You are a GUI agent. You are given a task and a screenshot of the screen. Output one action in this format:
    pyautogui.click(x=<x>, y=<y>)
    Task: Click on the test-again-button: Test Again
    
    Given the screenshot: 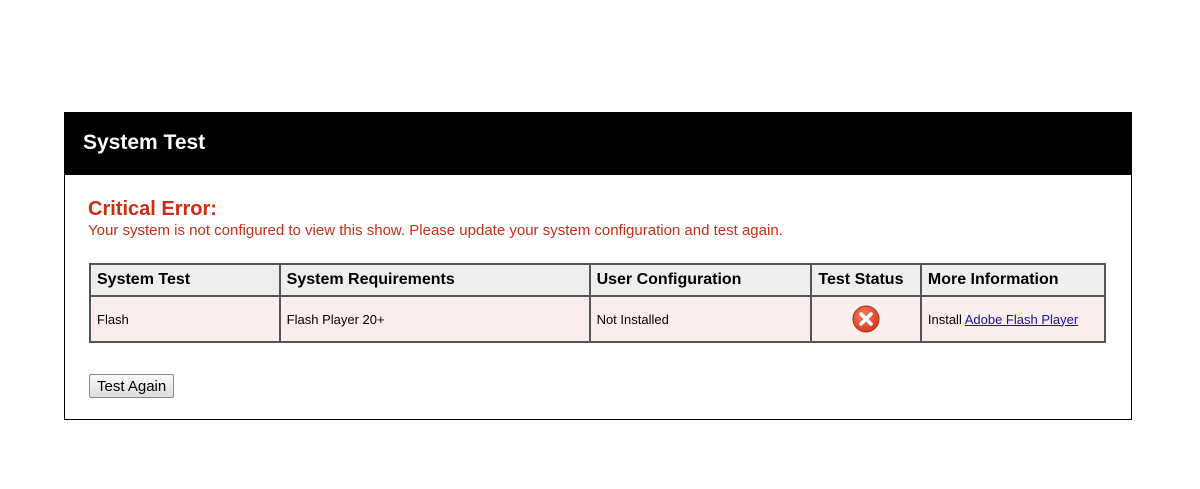 What is the action you would take?
    pyautogui.click(x=132, y=386)
    